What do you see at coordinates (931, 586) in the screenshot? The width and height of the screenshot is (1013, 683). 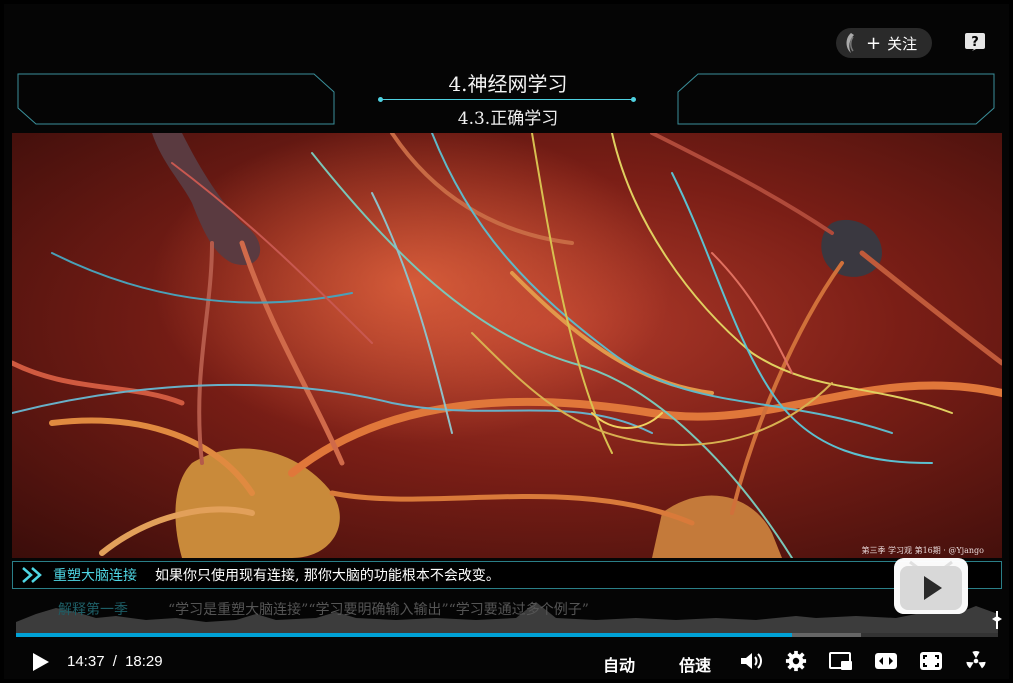 I see `big-play-icon` at bounding box center [931, 586].